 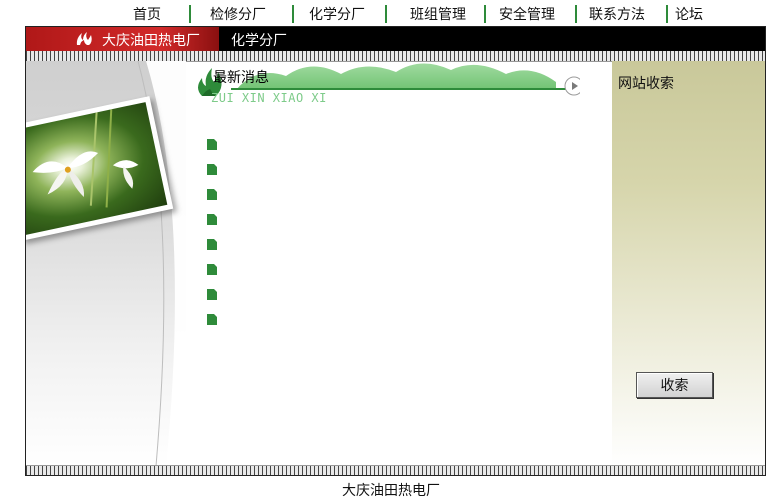 I want to click on news-subtitle: ZUI XIN XIAO XI, so click(x=269, y=98).